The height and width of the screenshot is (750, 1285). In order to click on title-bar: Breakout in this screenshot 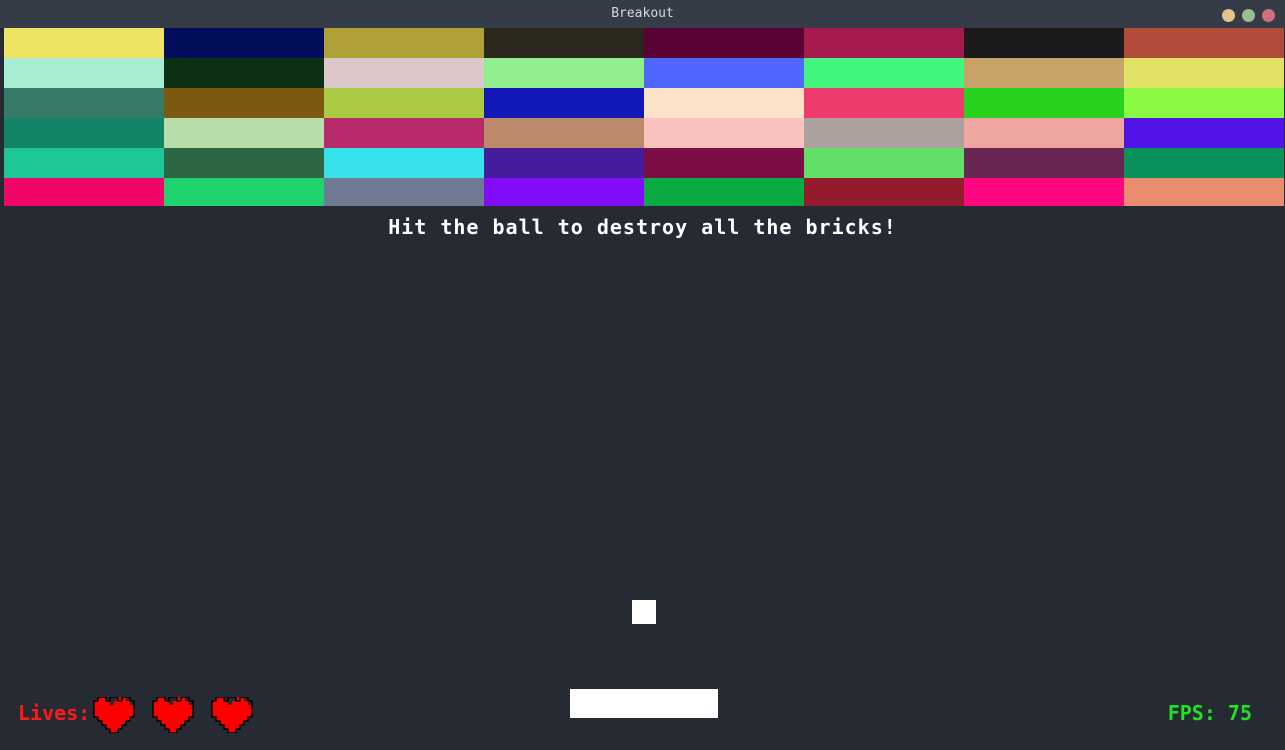, I will do `click(642, 14)`.